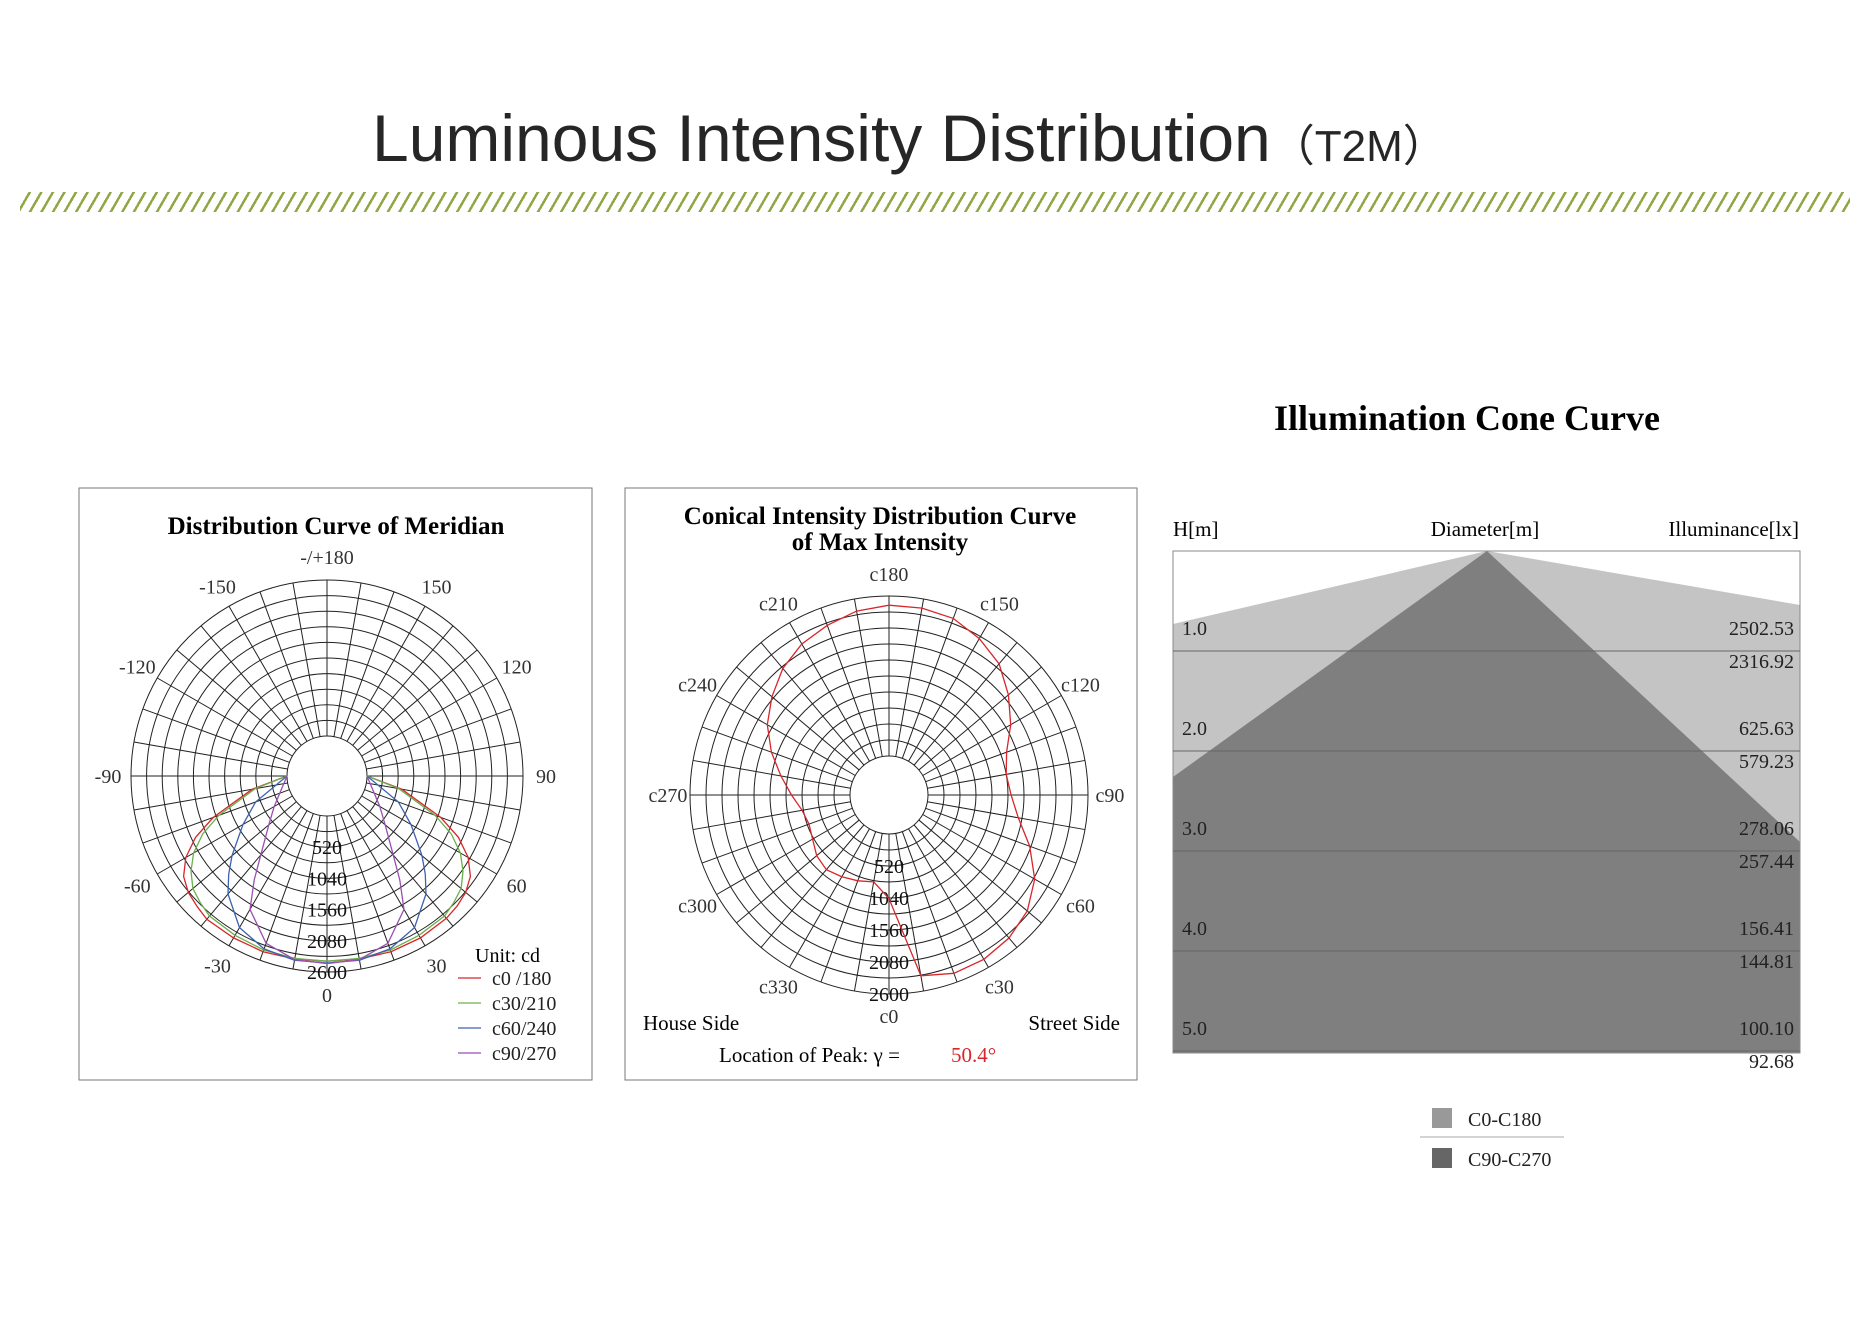 The height and width of the screenshot is (1322, 1869). Describe the element at coordinates (1194, 1029) in the screenshot. I see `cone-height-label: 5.0` at that location.